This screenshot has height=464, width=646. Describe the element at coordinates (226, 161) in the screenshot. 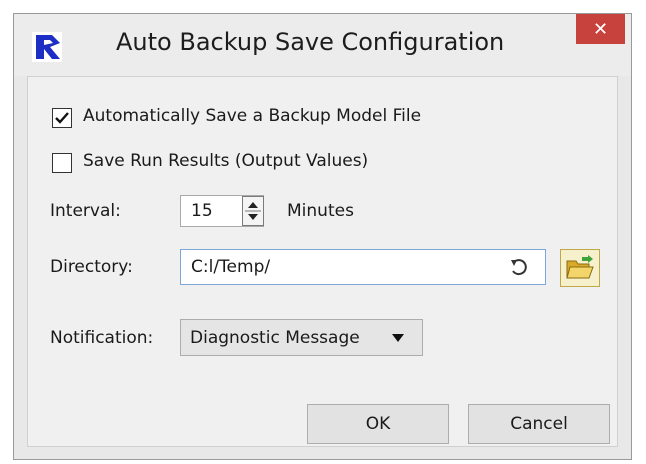

I see `save-results-label: Save Run Results (Output Values)` at that location.